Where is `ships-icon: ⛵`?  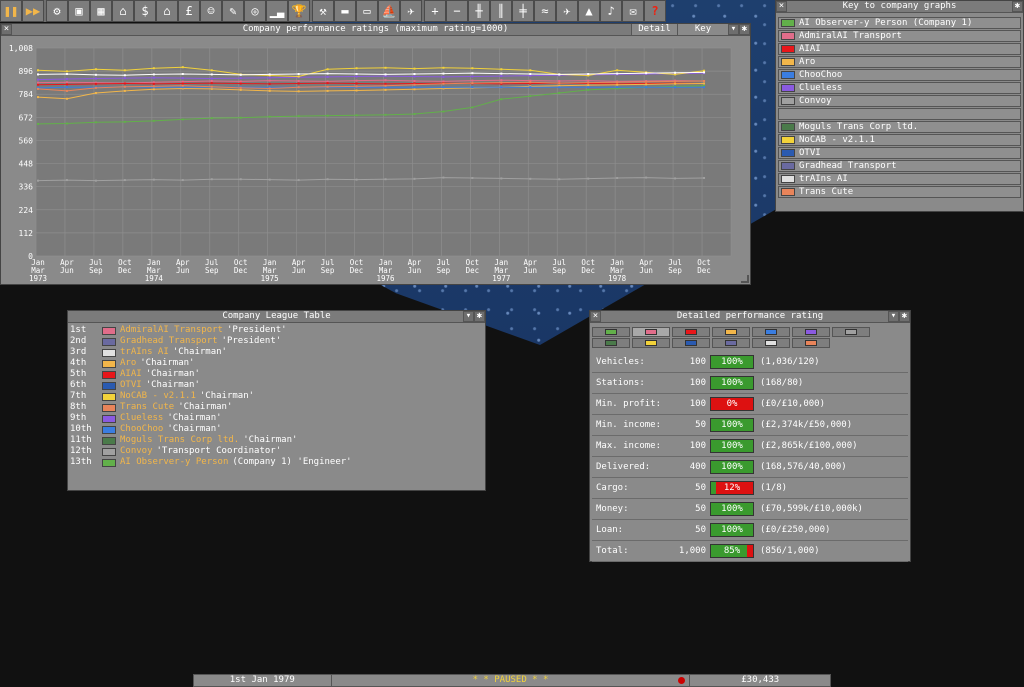
ships-icon: ⛵ is located at coordinates (389, 11).